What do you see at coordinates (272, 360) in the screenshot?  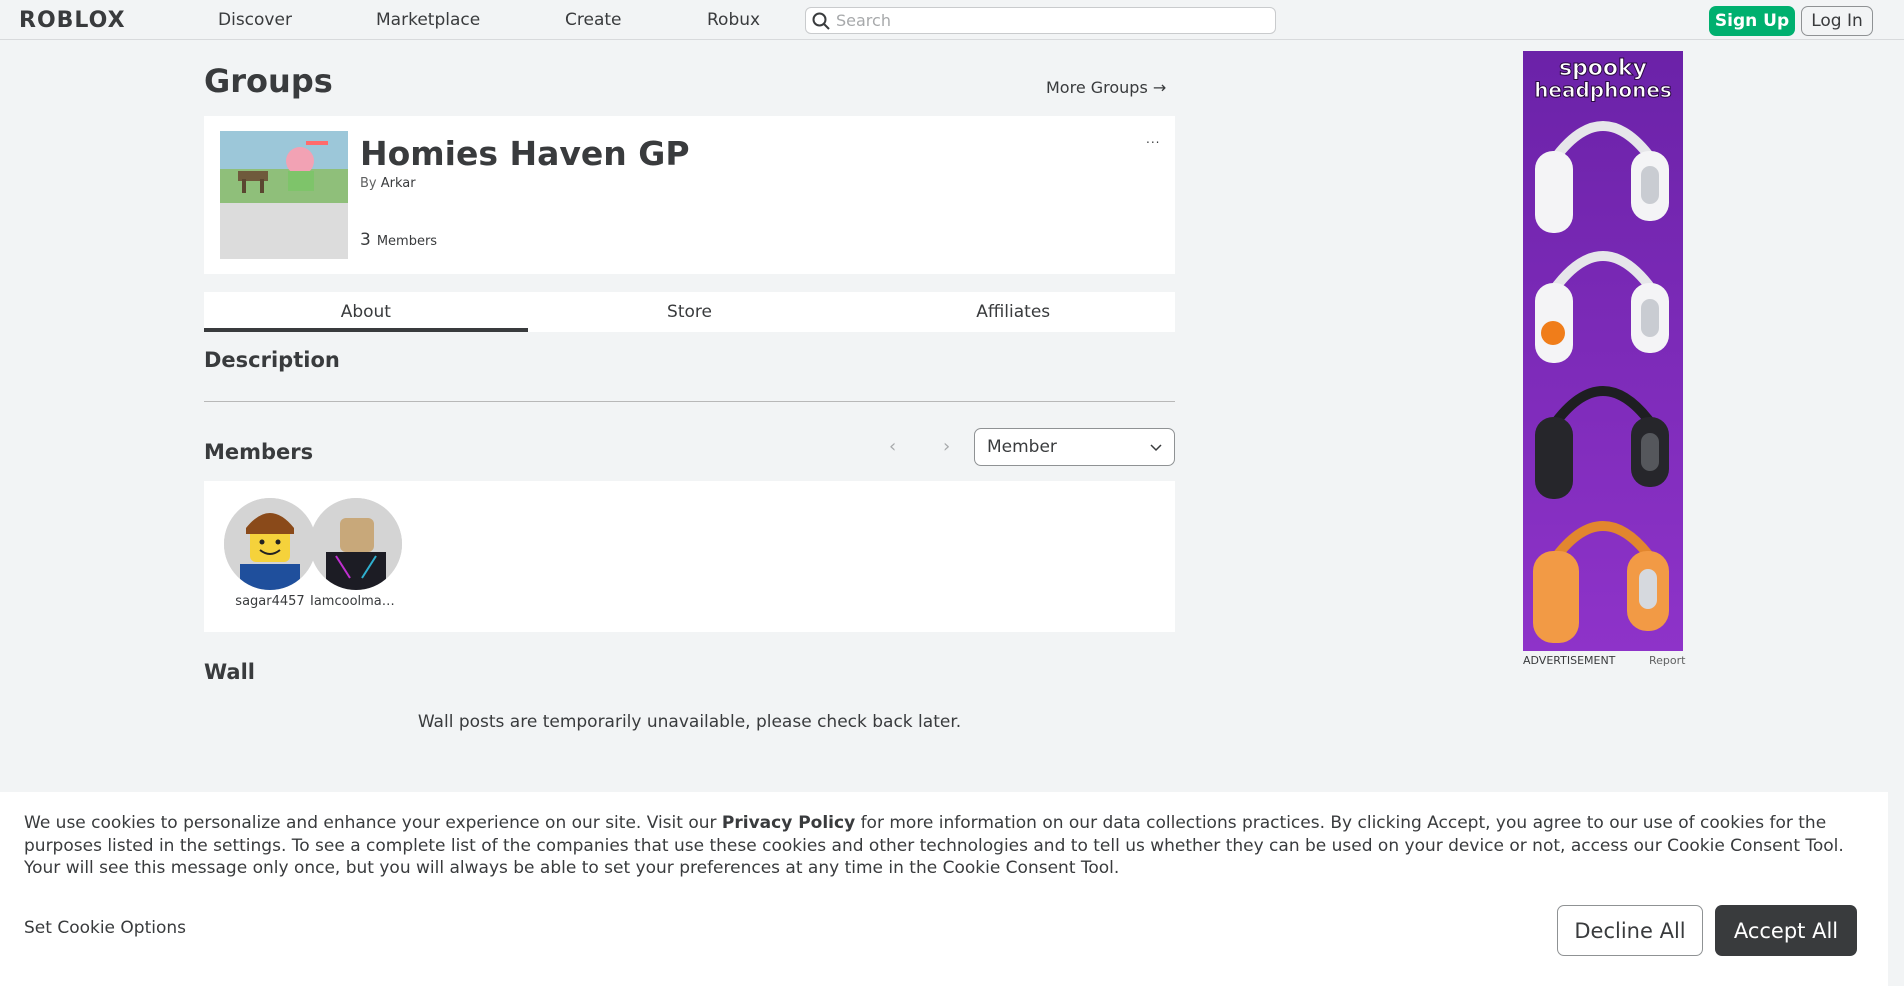 I see `description-heading: Description` at bounding box center [272, 360].